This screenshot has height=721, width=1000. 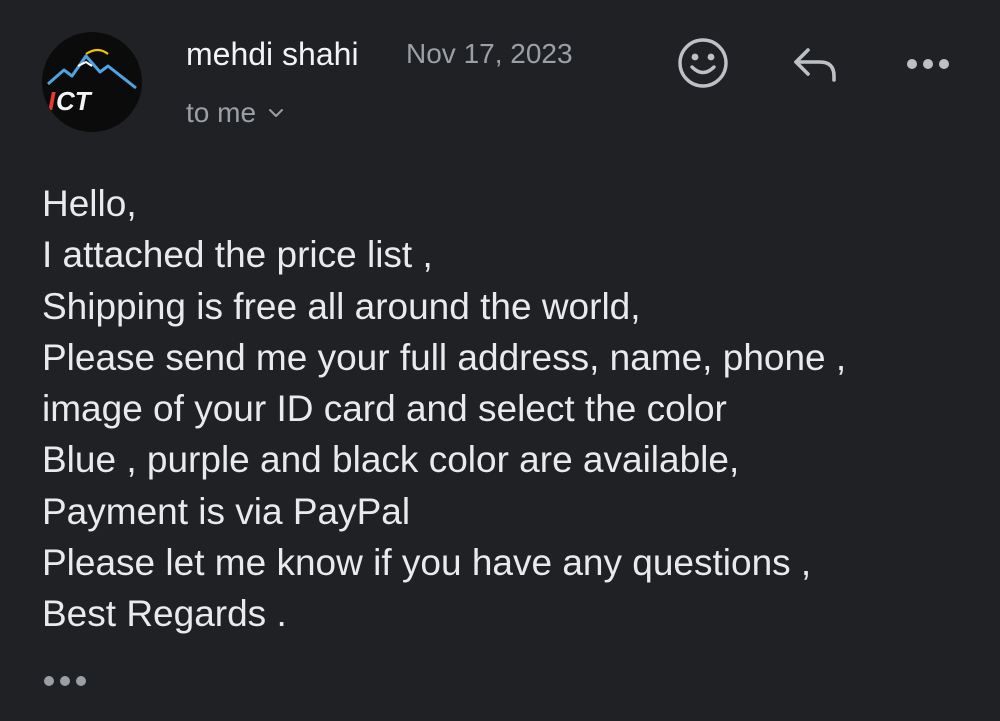 What do you see at coordinates (489, 53) in the screenshot?
I see `email-date: Nov 17, 2023` at bounding box center [489, 53].